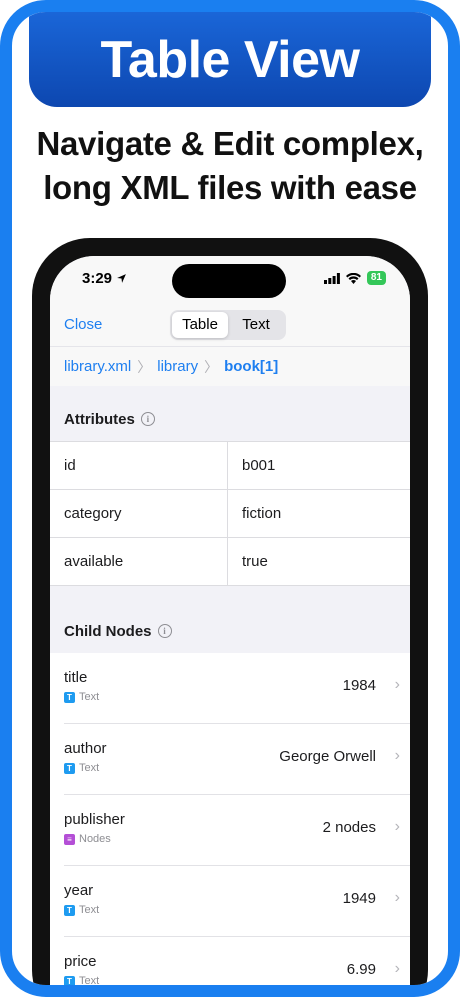  I want to click on dynamic-island, so click(229, 281).